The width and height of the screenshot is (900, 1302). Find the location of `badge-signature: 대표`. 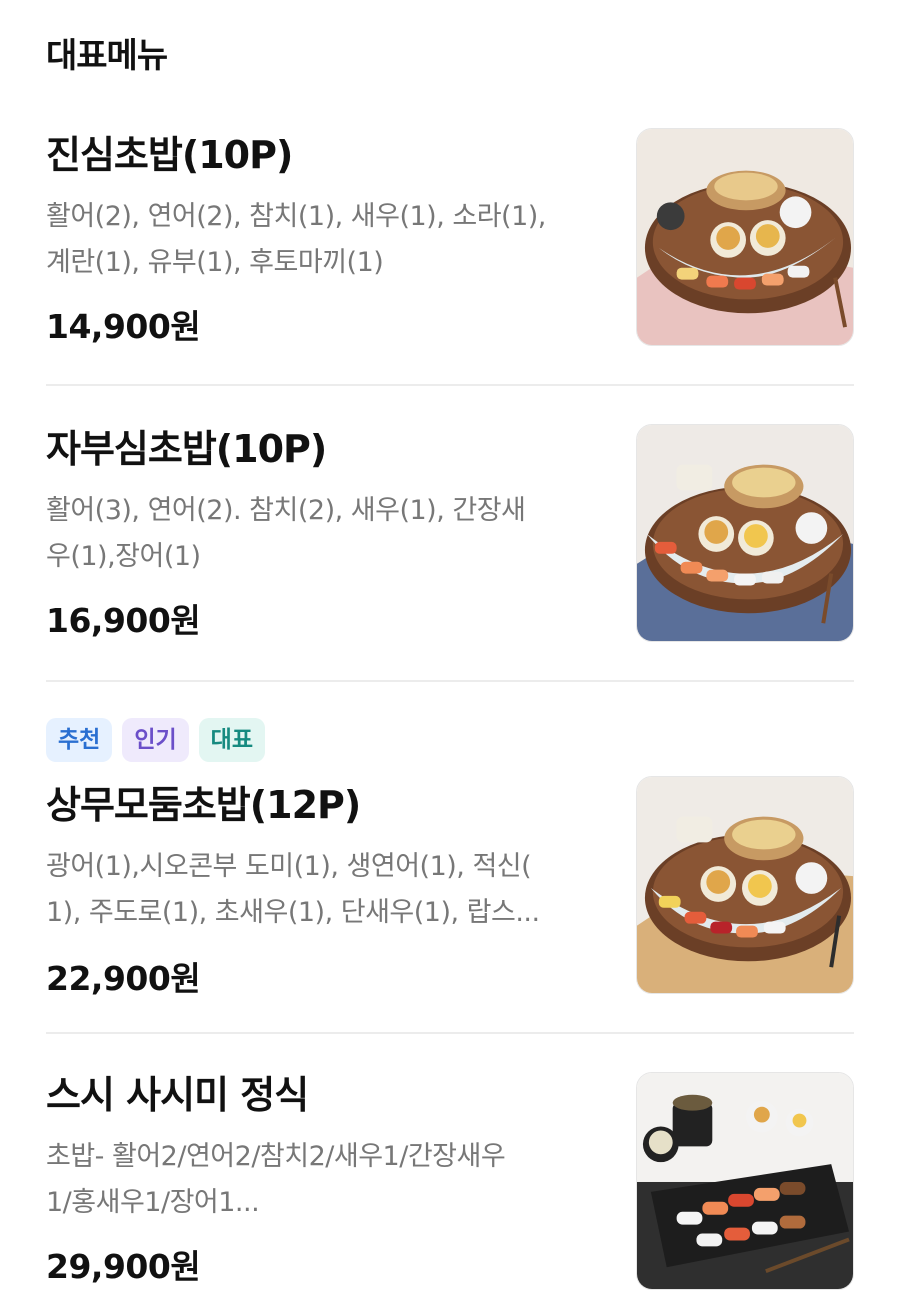

badge-signature: 대표 is located at coordinates (231, 740).